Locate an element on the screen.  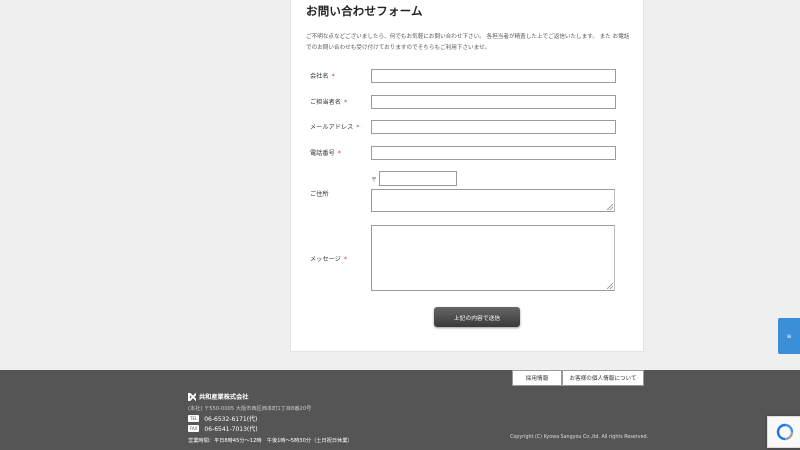
phone-field is located at coordinates (493, 153).